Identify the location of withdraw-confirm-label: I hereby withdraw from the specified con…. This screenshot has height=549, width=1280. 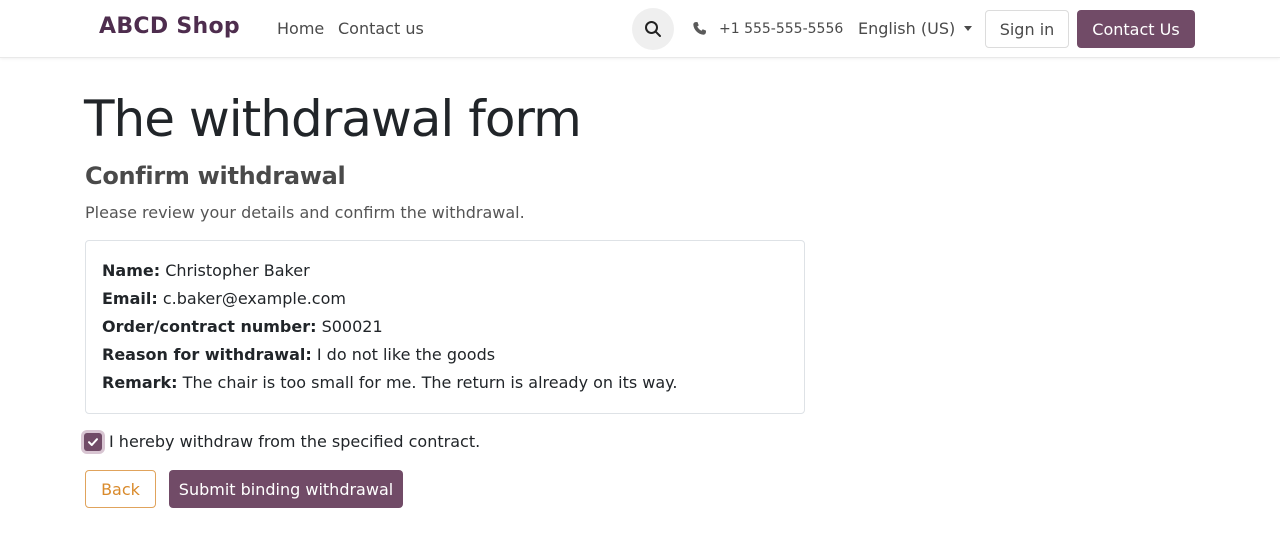
(294, 441).